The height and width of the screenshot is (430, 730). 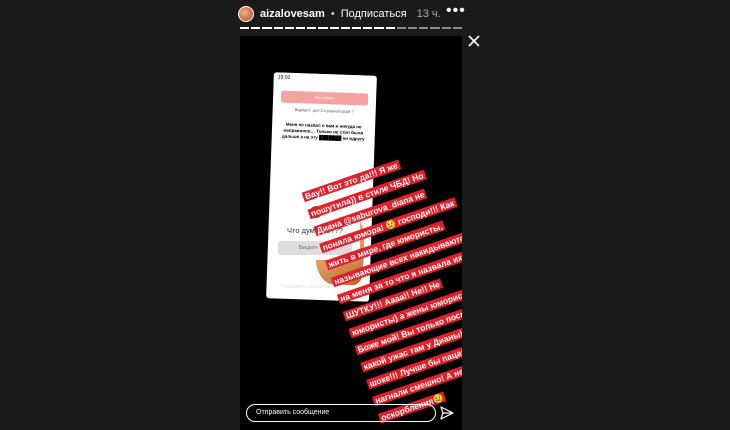 I want to click on timestamp: 13 ч., so click(x=428, y=14).